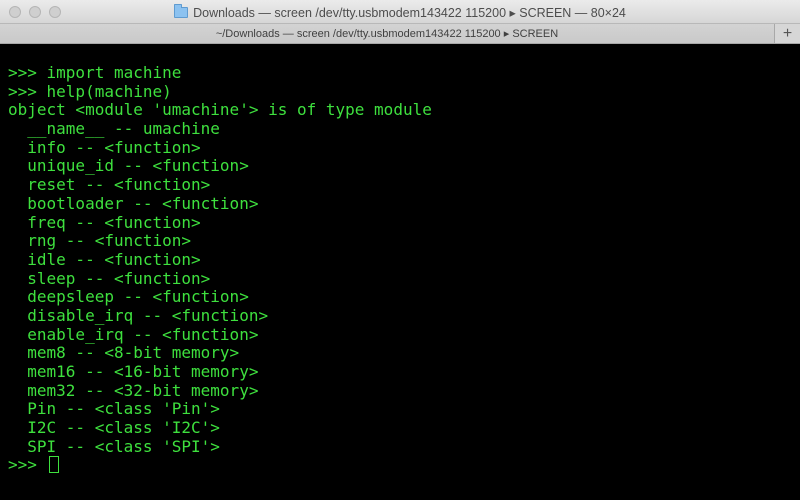 This screenshot has height=500, width=800. Describe the element at coordinates (114, 428) in the screenshot. I see `terminal-line: I2C -- <class 'I2C'>` at that location.